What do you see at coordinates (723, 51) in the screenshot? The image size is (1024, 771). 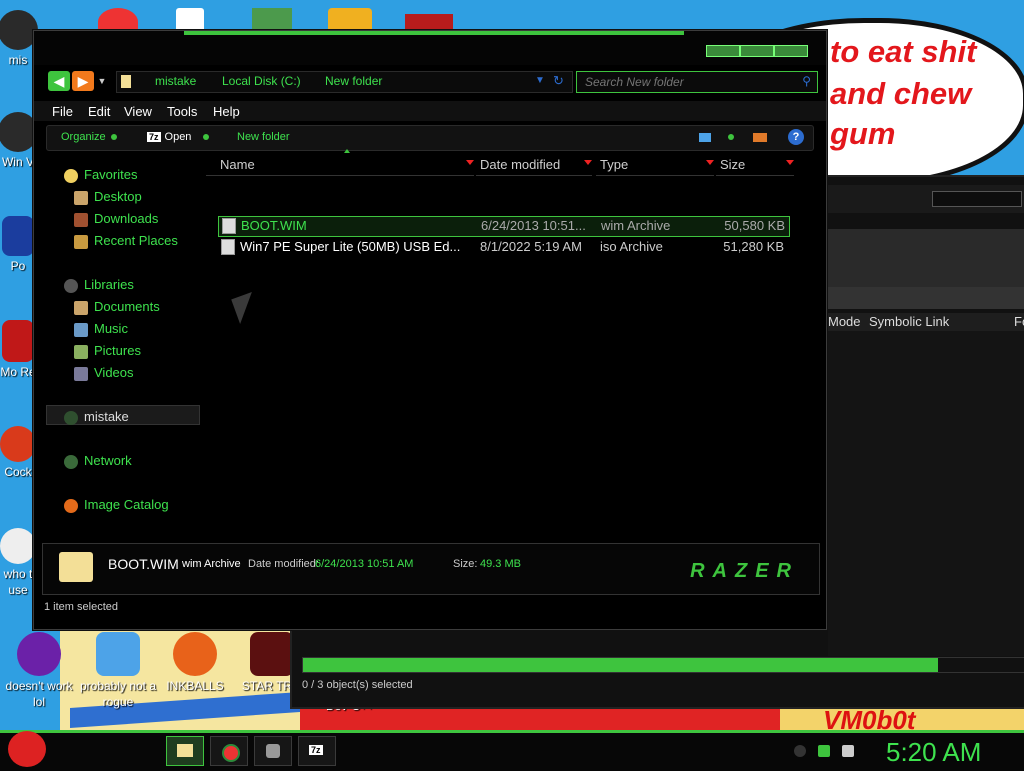 I see `minimize-button` at bounding box center [723, 51].